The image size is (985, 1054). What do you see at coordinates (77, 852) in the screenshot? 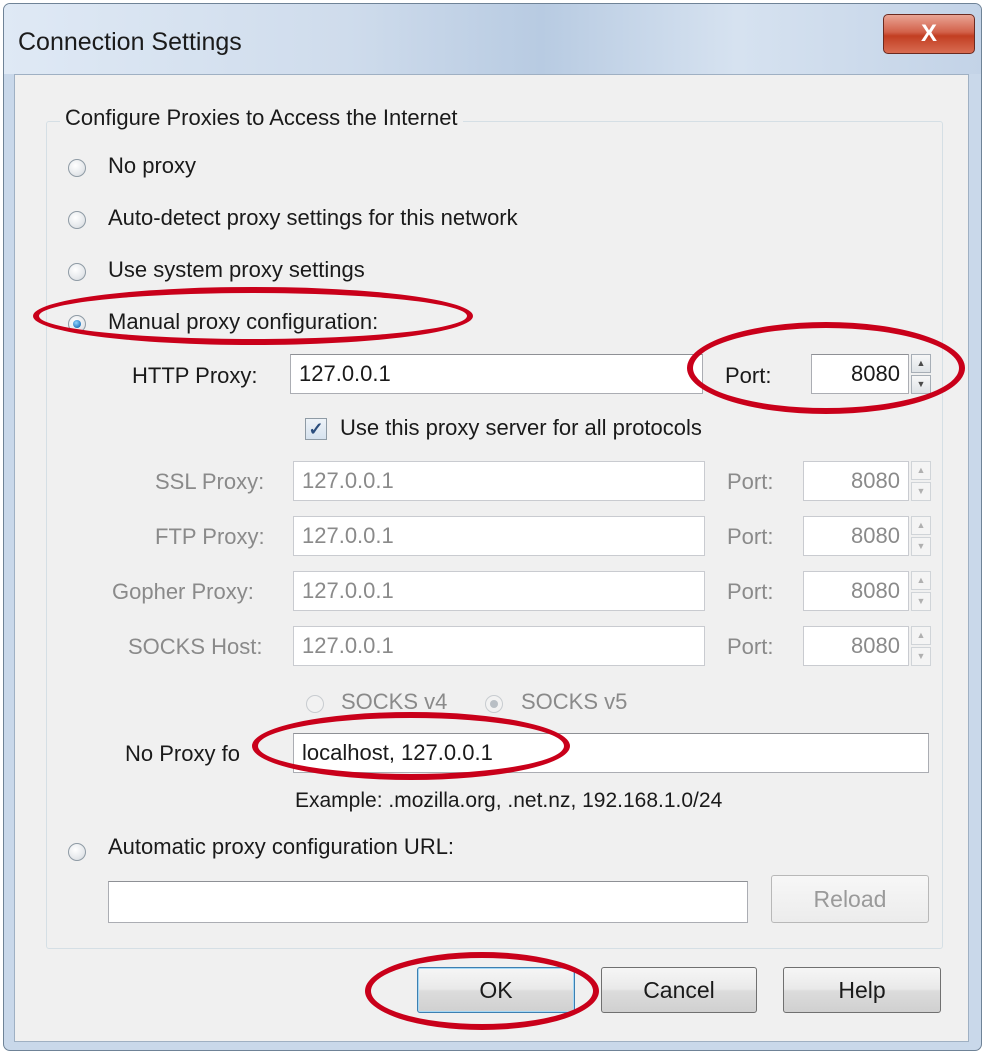
I see `auto-config-url-radio` at bounding box center [77, 852].